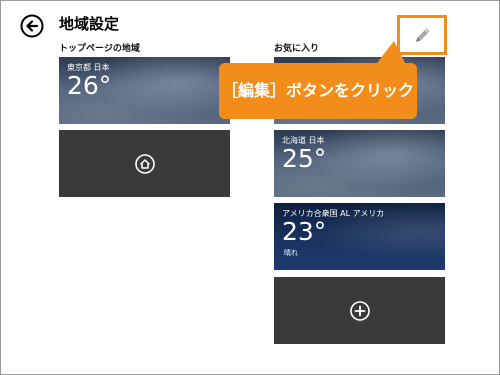 The width and height of the screenshot is (500, 375). I want to click on instruction-callout: ［編集］ボタンをクリック, so click(318, 91).